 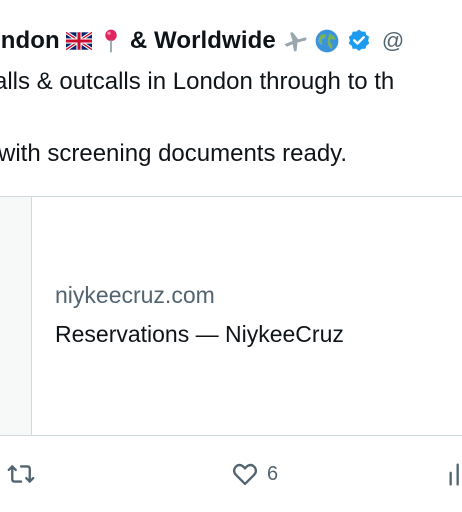 I want to click on card-domain: niykeecruz.com, so click(x=135, y=295).